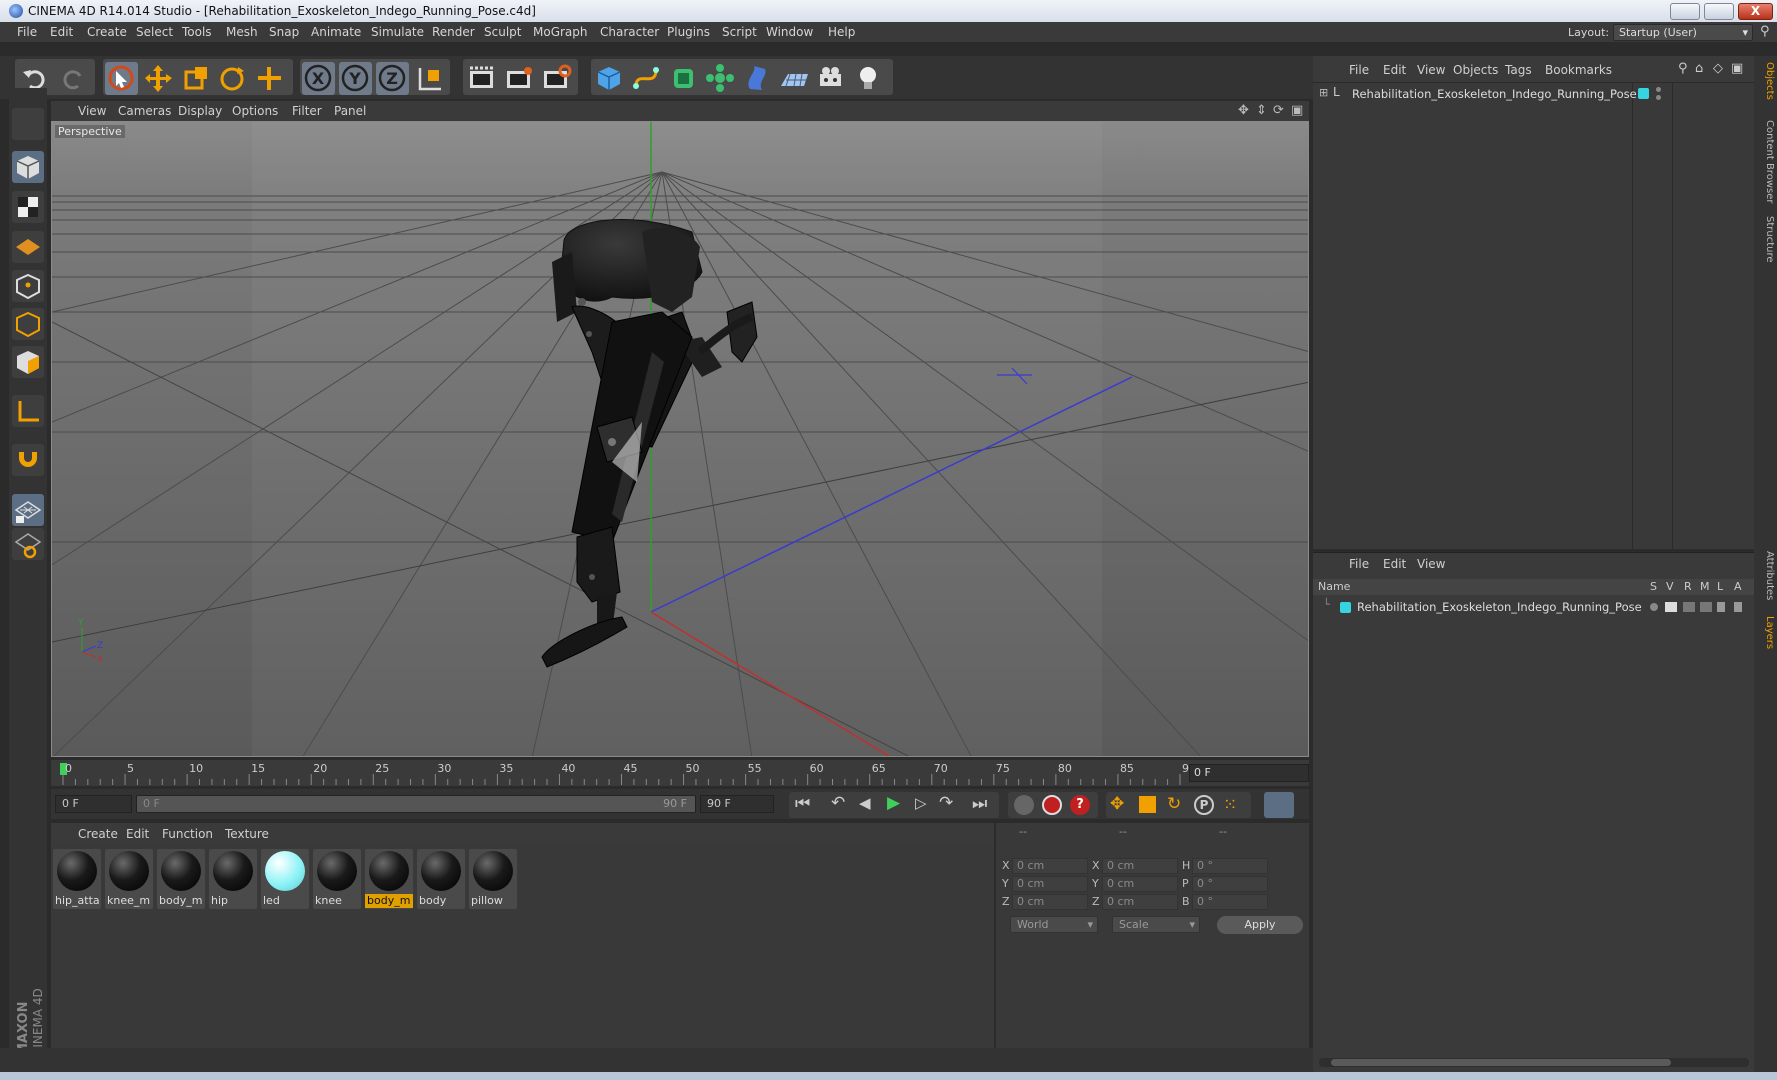  What do you see at coordinates (1054, 924) in the screenshot?
I see `coordinate-system-select: World ▾` at bounding box center [1054, 924].